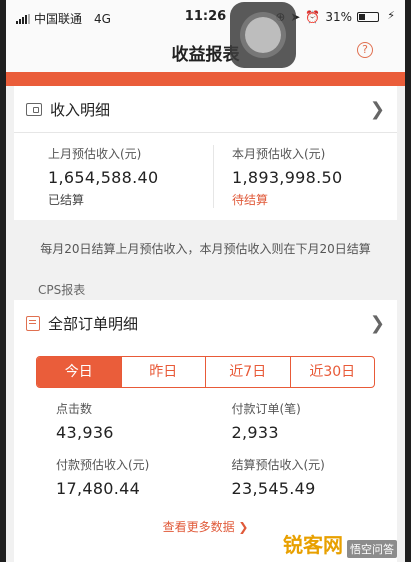  What do you see at coordinates (33, 323) in the screenshot?
I see `document-icon` at bounding box center [33, 323].